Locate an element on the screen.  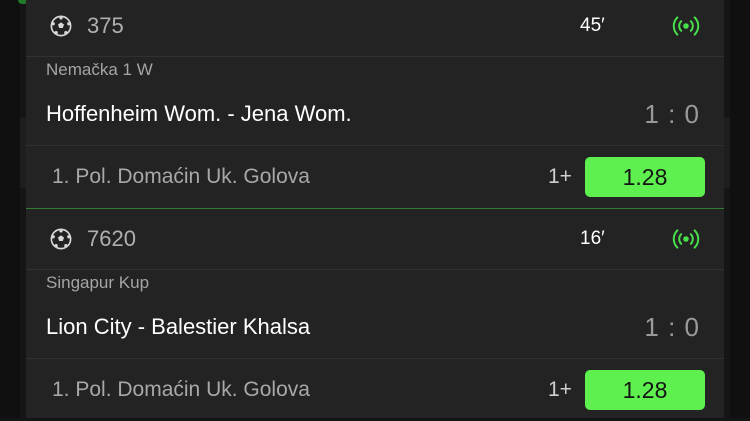
underlying-panel-edge is located at coordinates (727, 153).